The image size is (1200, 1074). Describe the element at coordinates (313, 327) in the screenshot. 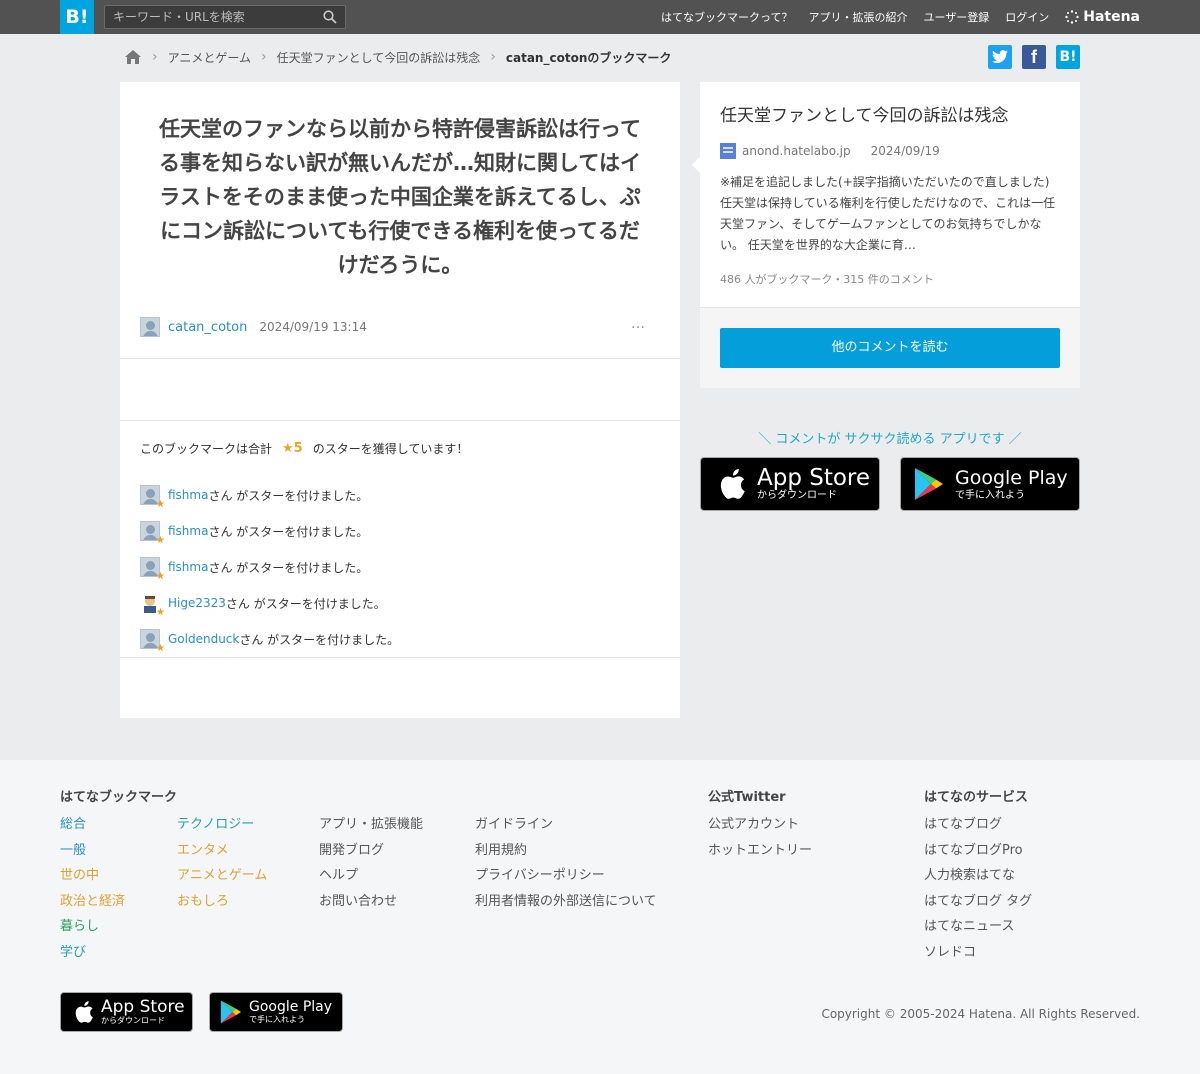

I see `comment-timestamp: 2024/09/19 13:14` at that location.